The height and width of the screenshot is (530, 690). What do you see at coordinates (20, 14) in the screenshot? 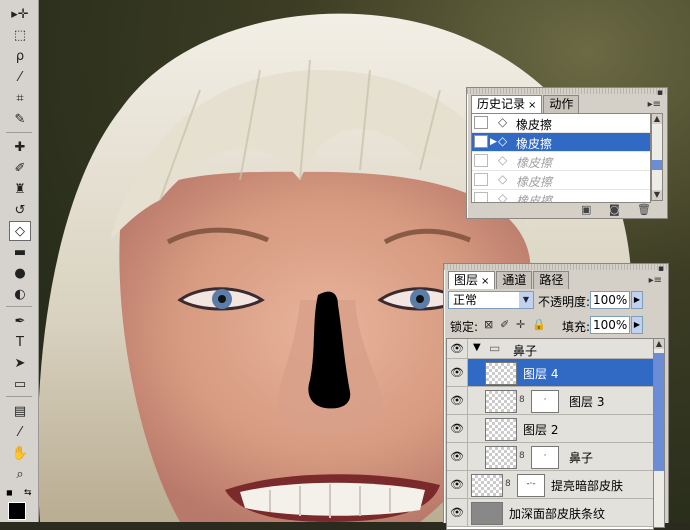
I see `move-tool-icon: ▸✛` at bounding box center [20, 14].